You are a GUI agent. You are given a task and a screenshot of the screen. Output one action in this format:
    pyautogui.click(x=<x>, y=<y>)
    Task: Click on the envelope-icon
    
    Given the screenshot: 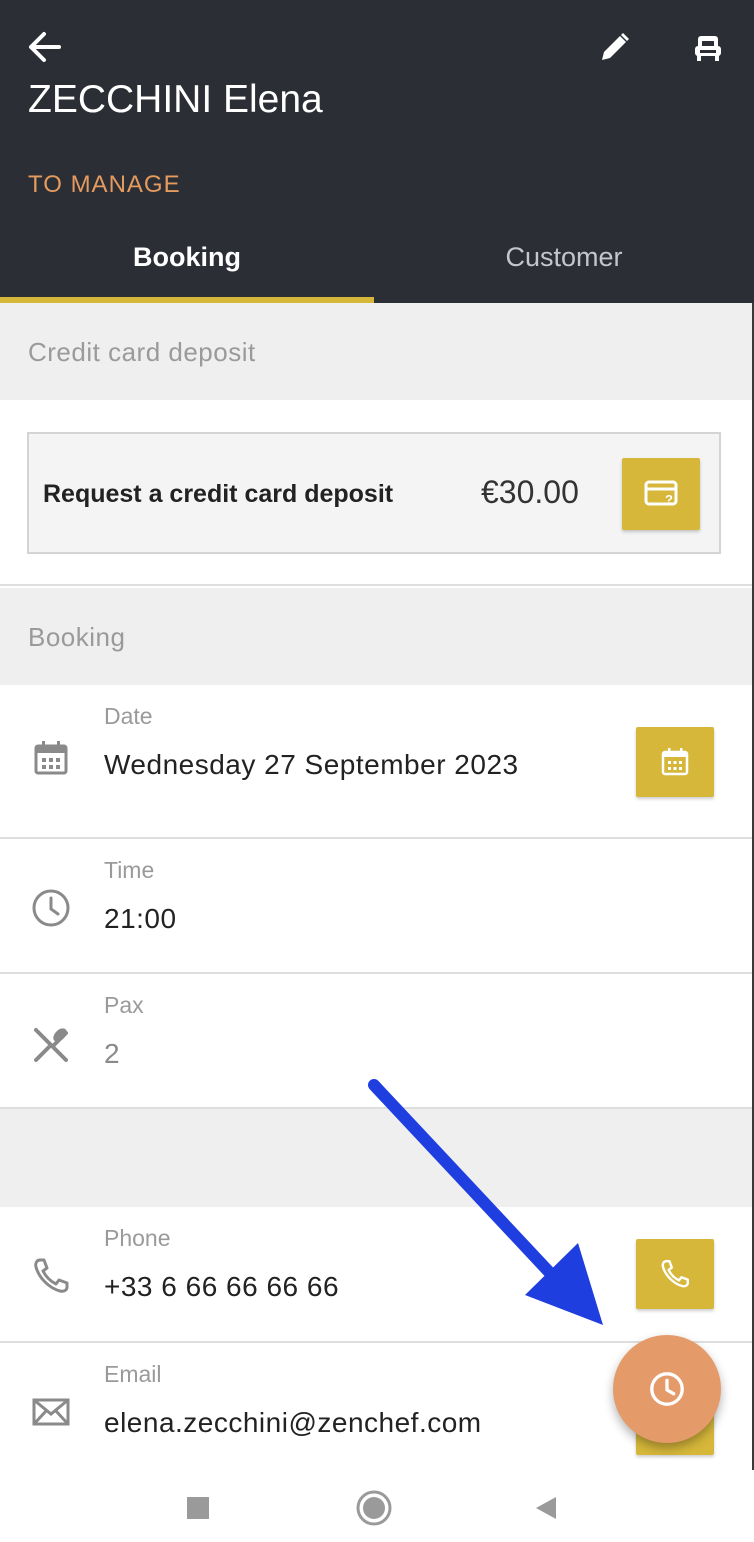 What is the action you would take?
    pyautogui.click(x=51, y=1412)
    